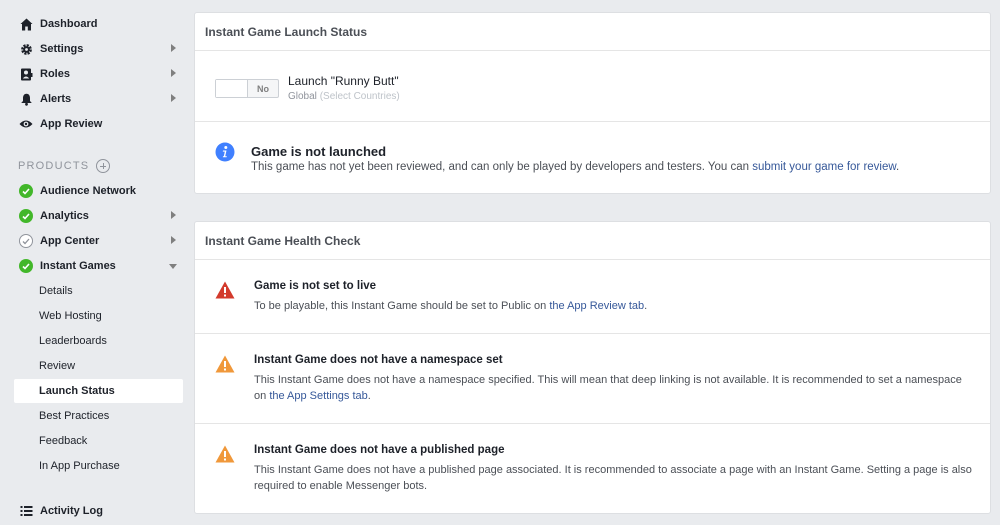 The image size is (1000, 525). What do you see at coordinates (592, 241) in the screenshot?
I see `health-check-title: Instant Game Health Check` at bounding box center [592, 241].